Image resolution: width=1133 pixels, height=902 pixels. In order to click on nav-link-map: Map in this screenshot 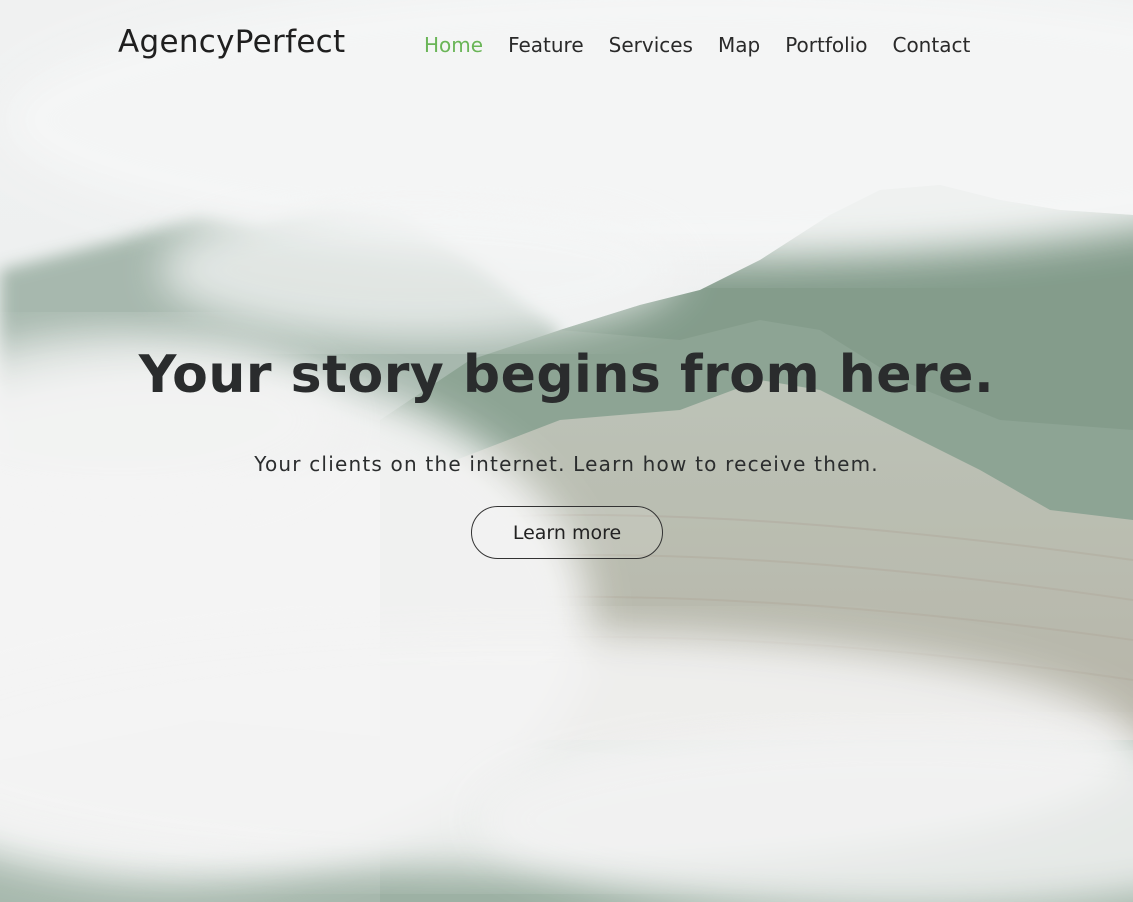, I will do `click(739, 45)`.